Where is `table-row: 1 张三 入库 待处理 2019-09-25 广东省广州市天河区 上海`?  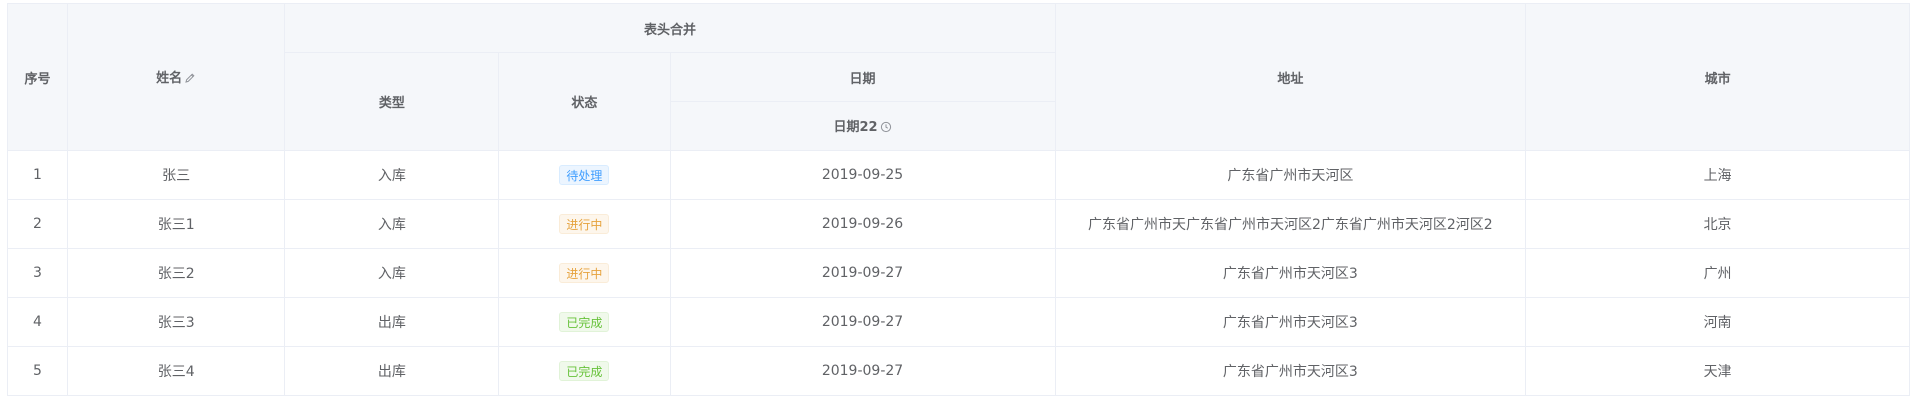
table-row: 1 张三 入库 待处理 2019-09-25 广东省广州市天河区 上海 is located at coordinates (958, 175).